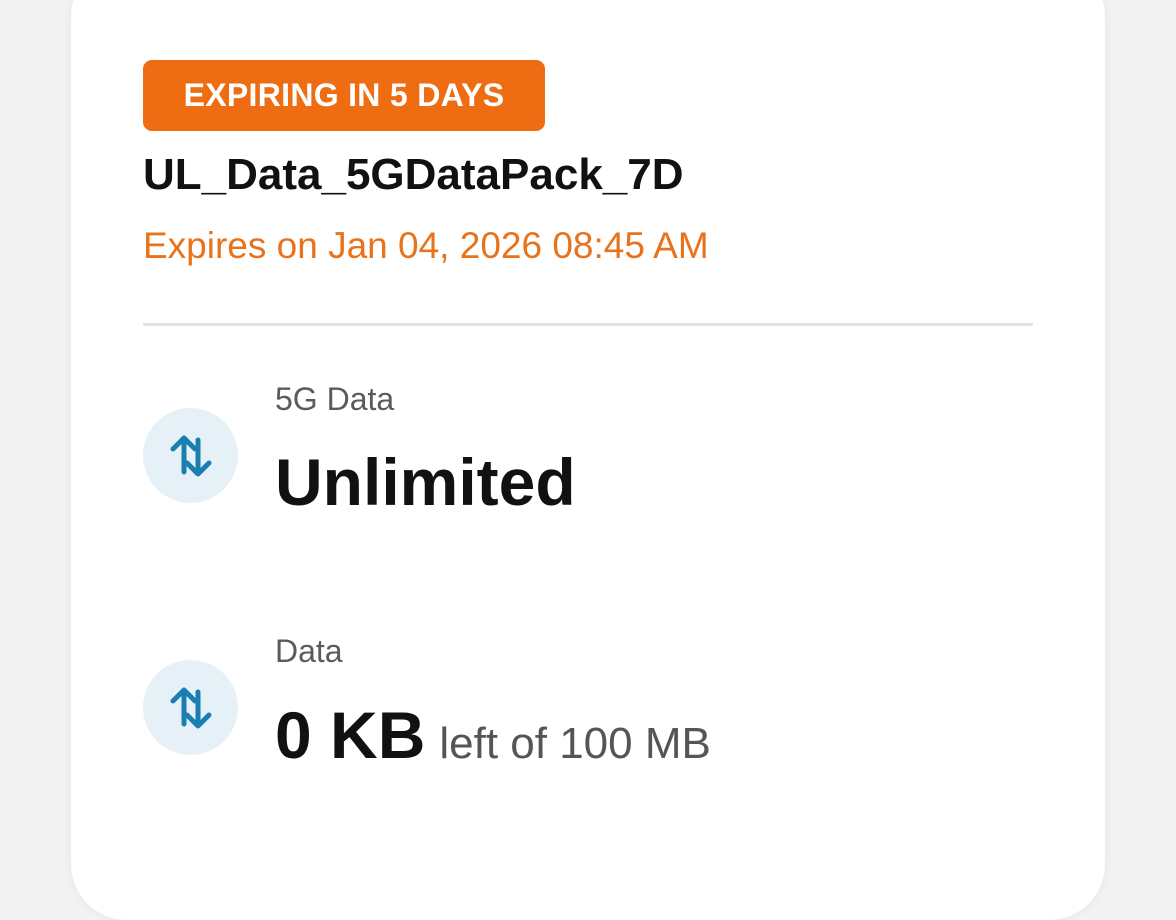 Image resolution: width=1176 pixels, height=920 pixels. What do you see at coordinates (426, 245) in the screenshot?
I see `expiry-date: Expires on Jan 04, 2026 08:45 AM` at bounding box center [426, 245].